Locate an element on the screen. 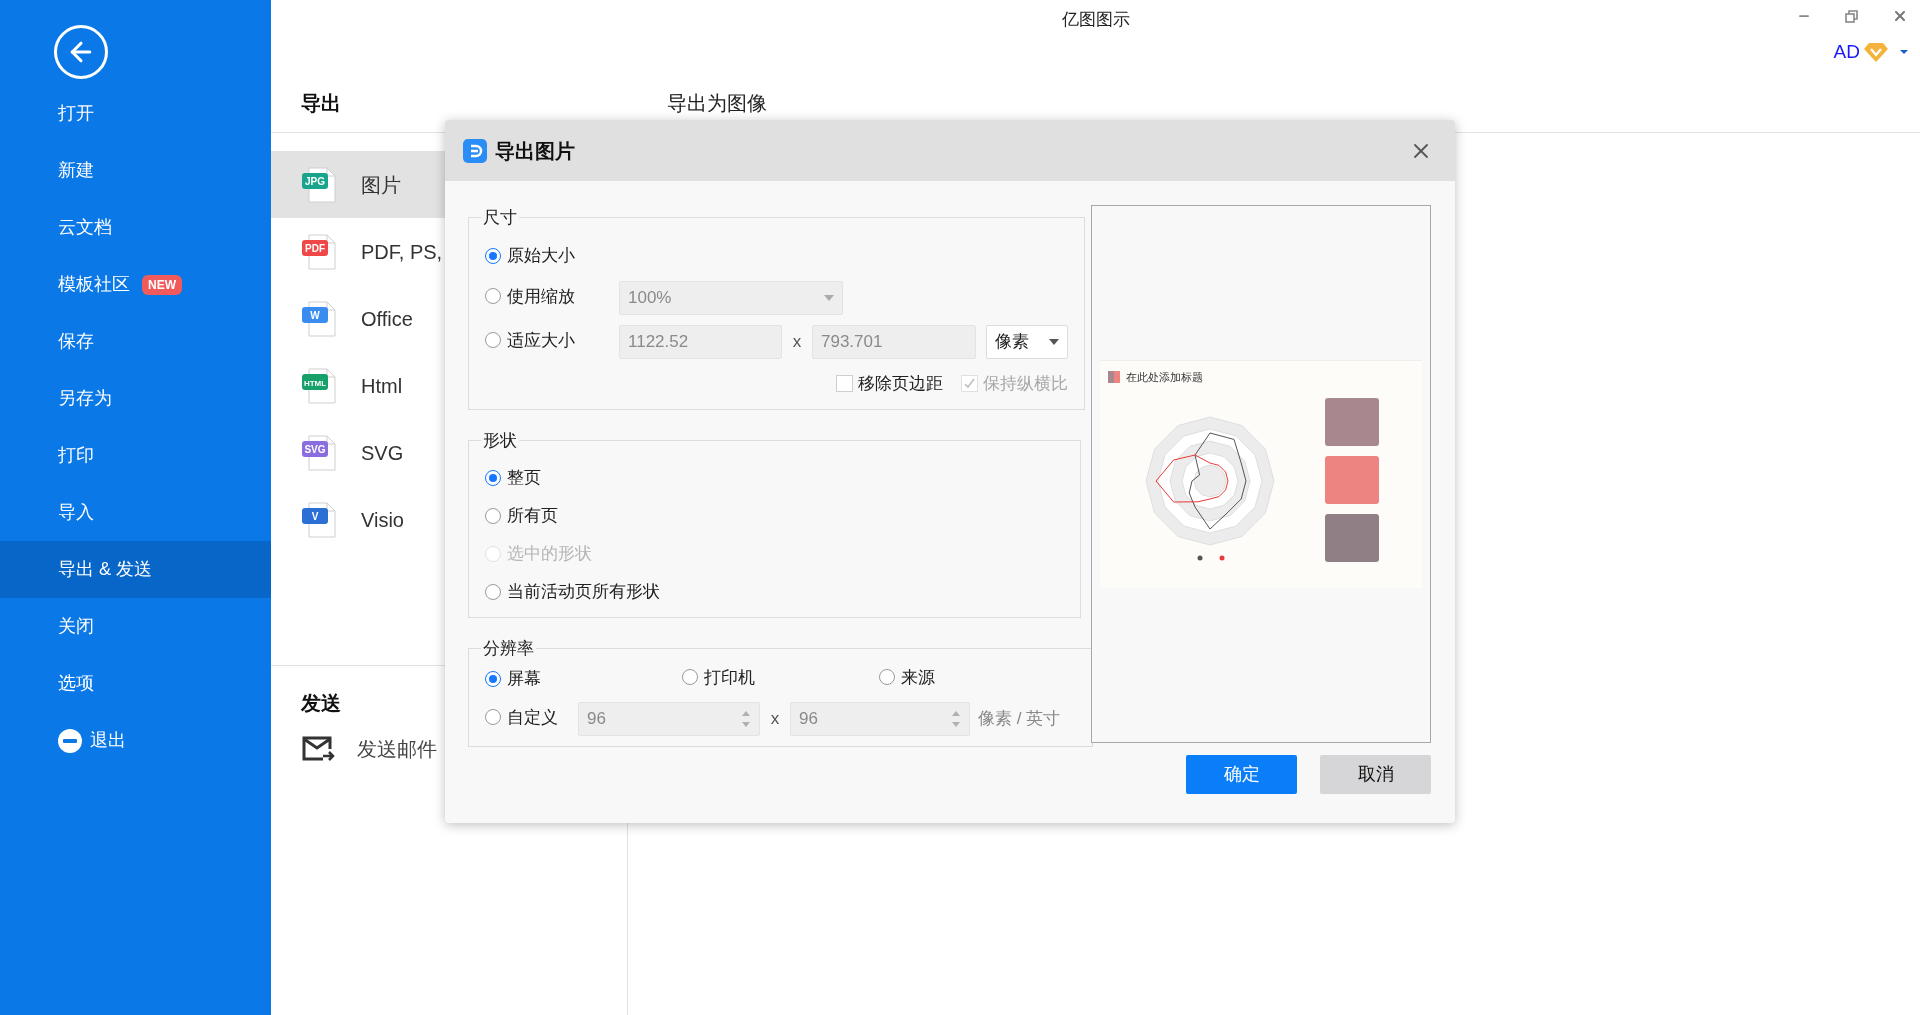  group-legend: 形状 is located at coordinates (500, 440).